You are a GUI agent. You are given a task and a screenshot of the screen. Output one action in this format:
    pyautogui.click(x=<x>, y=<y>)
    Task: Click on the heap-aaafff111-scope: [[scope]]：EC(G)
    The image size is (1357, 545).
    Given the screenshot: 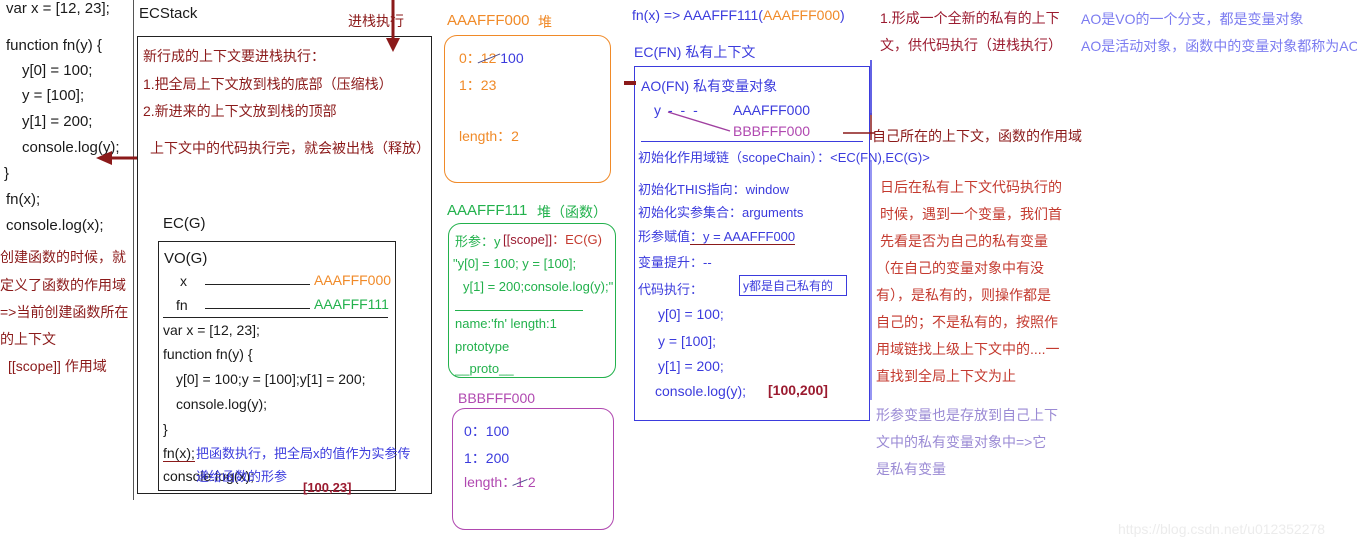 What is the action you would take?
    pyautogui.click(x=552, y=238)
    